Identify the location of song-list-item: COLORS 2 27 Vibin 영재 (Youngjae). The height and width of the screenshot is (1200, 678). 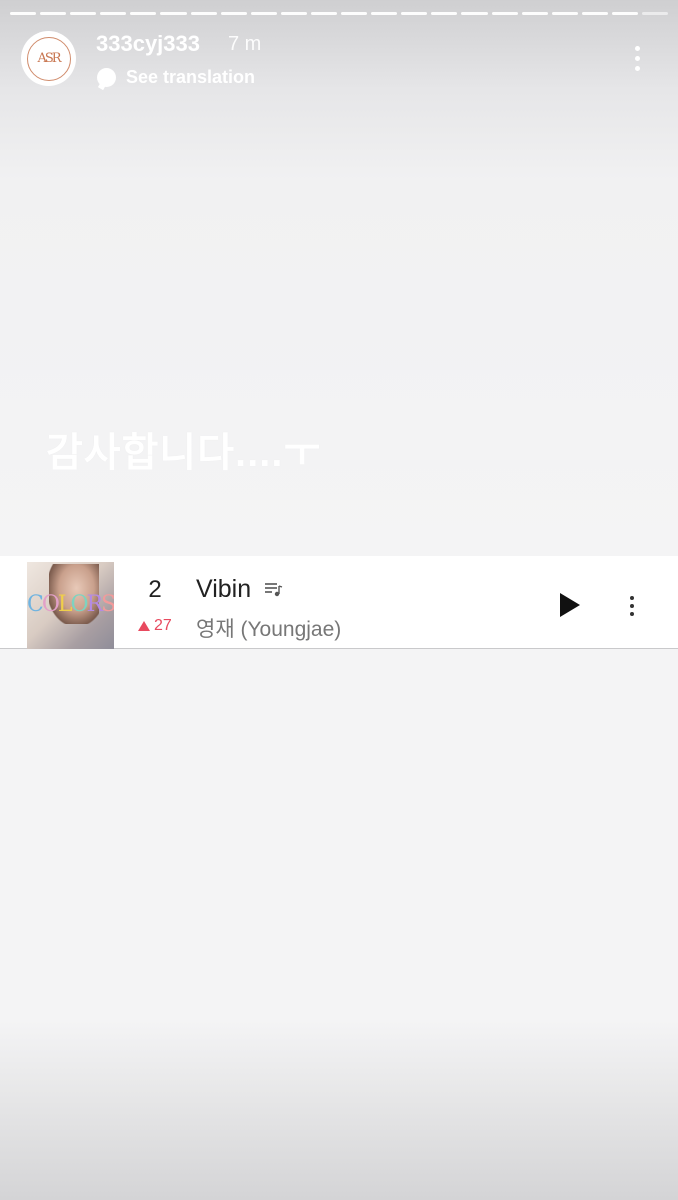
(339, 602).